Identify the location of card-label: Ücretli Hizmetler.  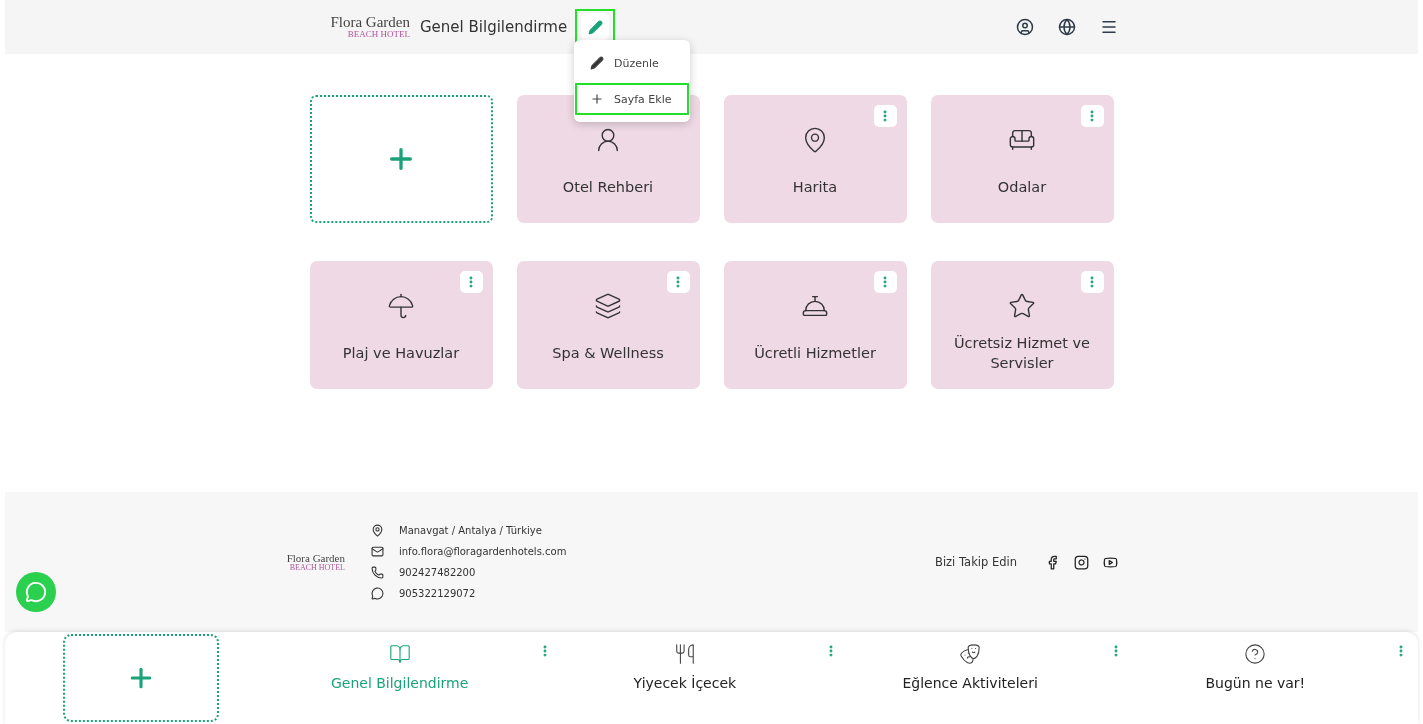
(815, 354).